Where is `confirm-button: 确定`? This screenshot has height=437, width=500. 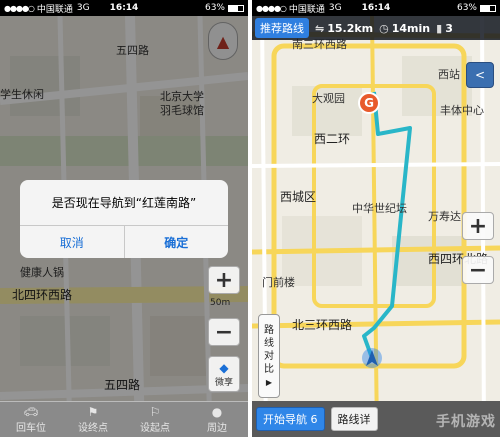 confirm-button: 确定 is located at coordinates (176, 242).